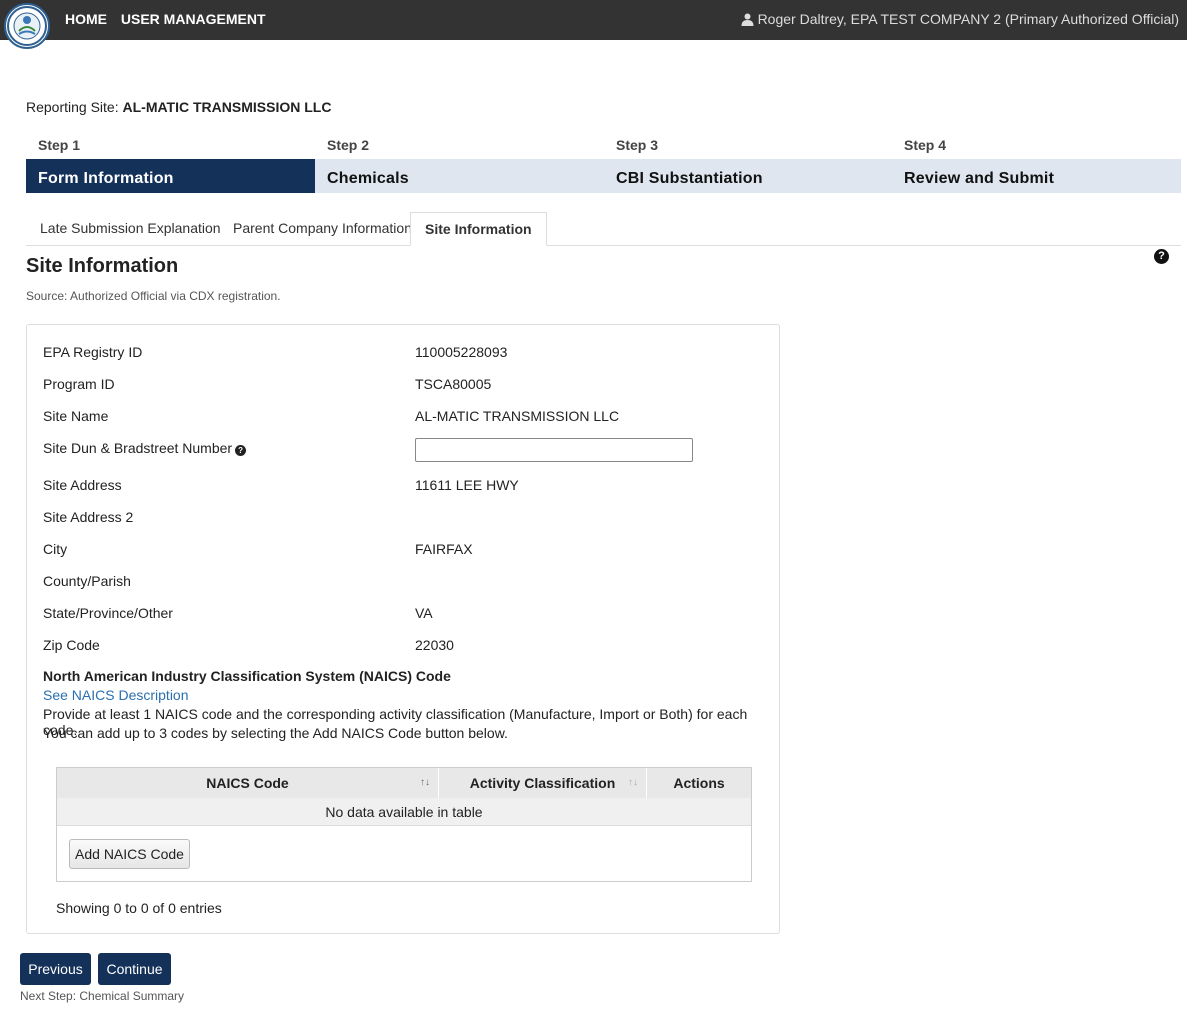  I want to click on nav-home: HOME, so click(86, 19).